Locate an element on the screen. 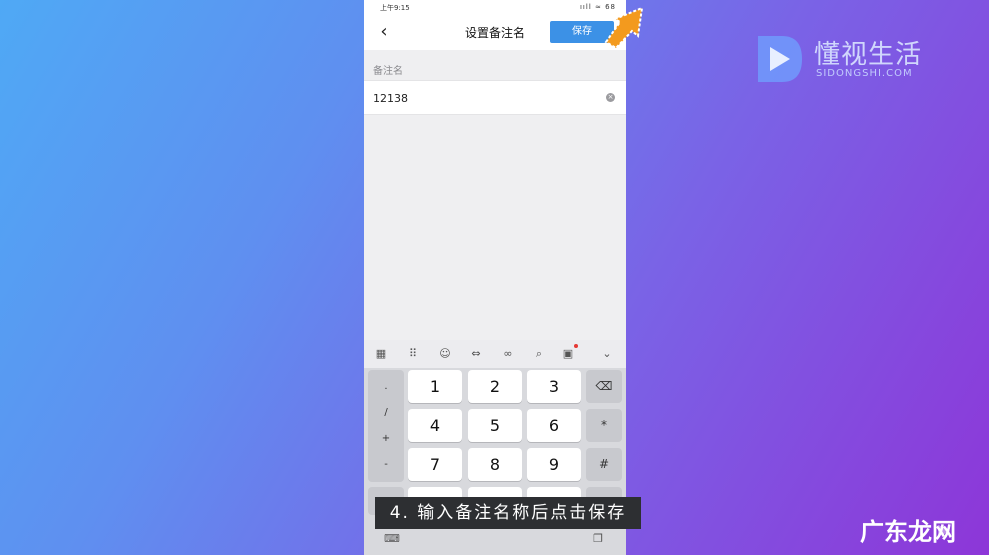 The image size is (989, 555). symbol-key: + is located at coordinates (386, 439).